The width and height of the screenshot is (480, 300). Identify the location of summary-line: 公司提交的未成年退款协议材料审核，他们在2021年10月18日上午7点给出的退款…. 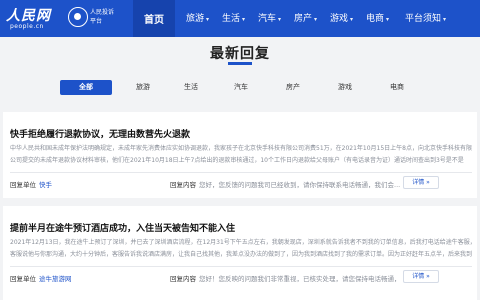
(237, 160).